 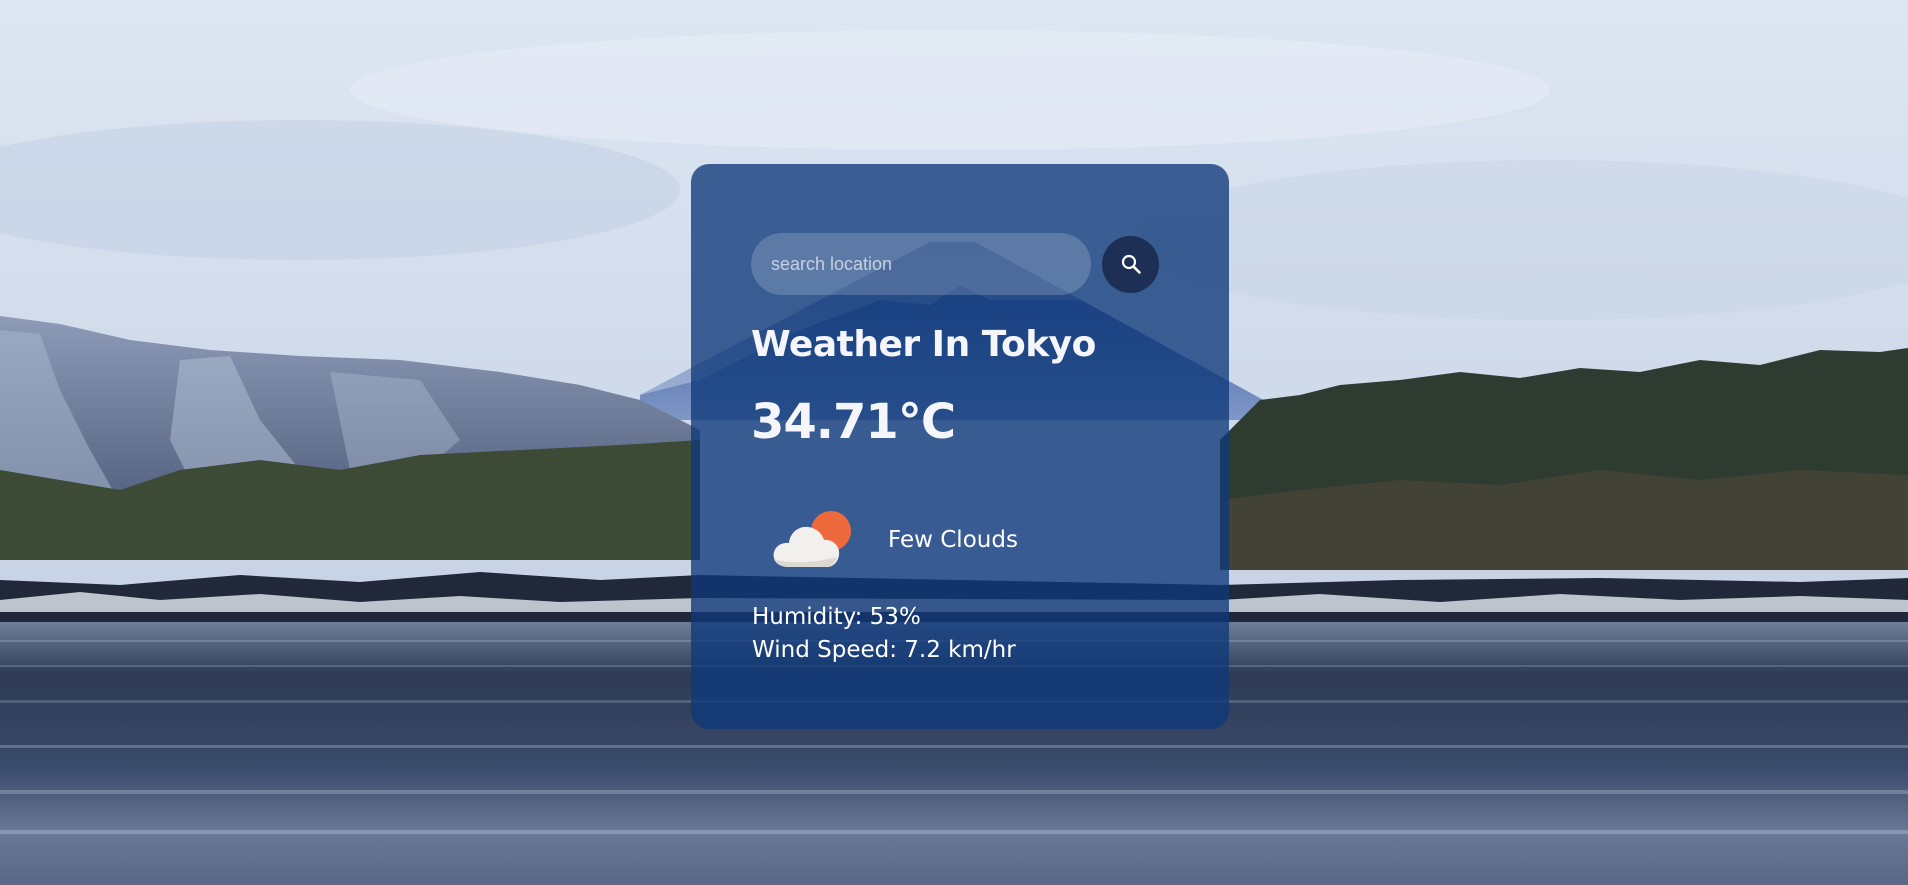 What do you see at coordinates (836, 617) in the screenshot?
I see `humidity-text: Humidity: 53%` at bounding box center [836, 617].